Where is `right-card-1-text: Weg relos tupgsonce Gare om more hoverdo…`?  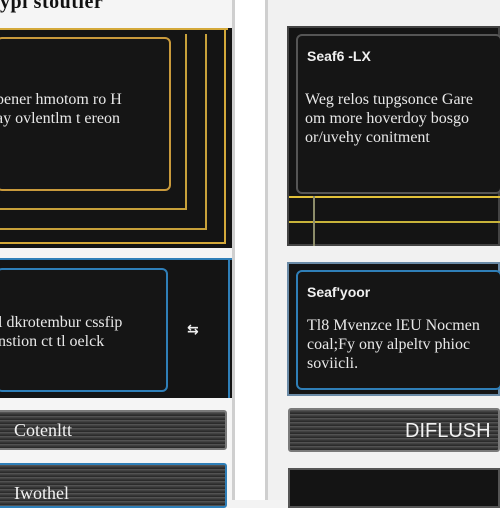
right-card-1-text: Weg relos tupgsonce Gare om more hoverdo… is located at coordinates (389, 118).